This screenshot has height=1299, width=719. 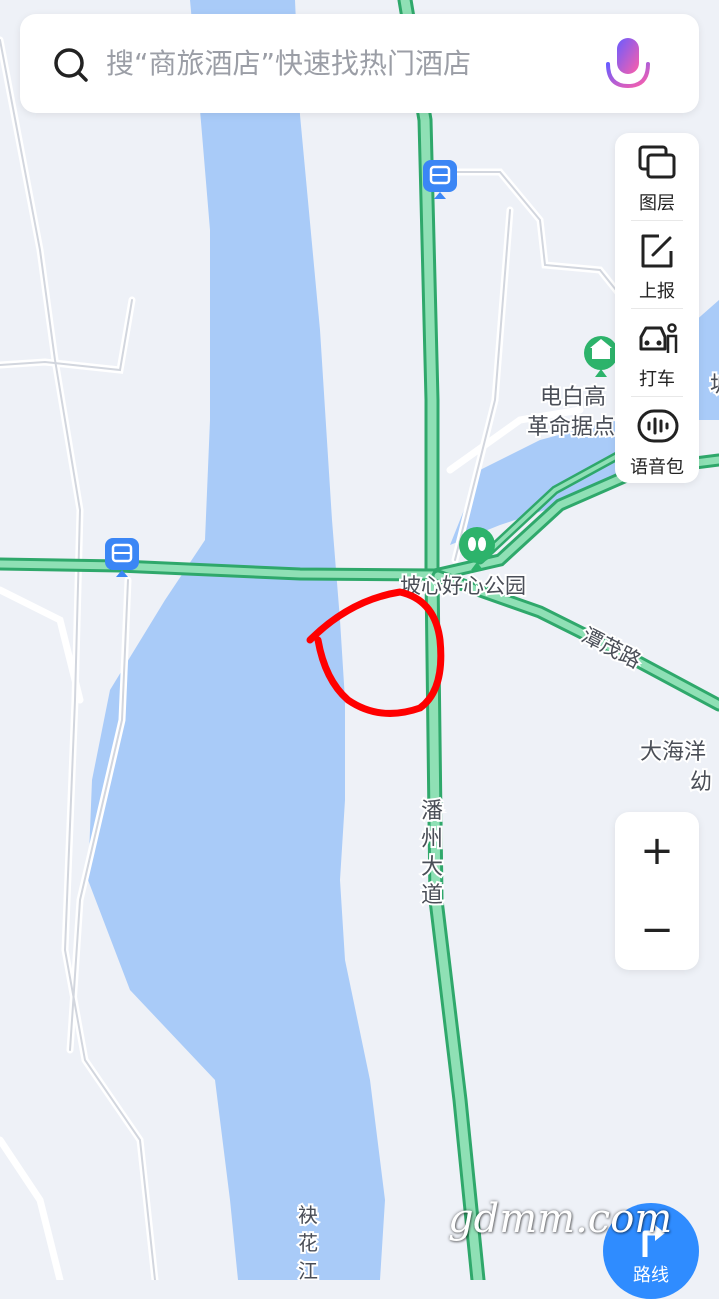 I want to click on map-label-road-panzhou: 大, so click(x=432, y=867).